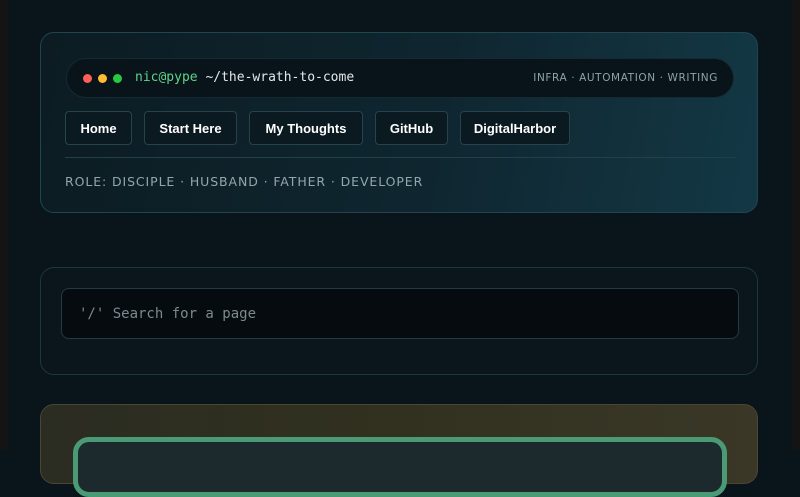 Image resolution: width=800 pixels, height=497 pixels. I want to click on header-divider, so click(400, 157).